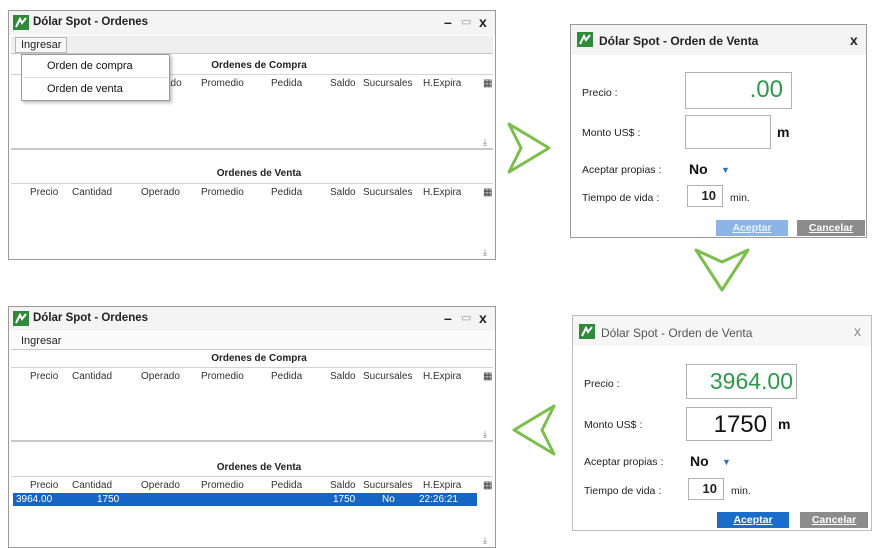 This screenshot has width=872, height=548. What do you see at coordinates (677, 333) in the screenshot?
I see `dialog-title: Dólar Spot - Orden de Venta` at bounding box center [677, 333].